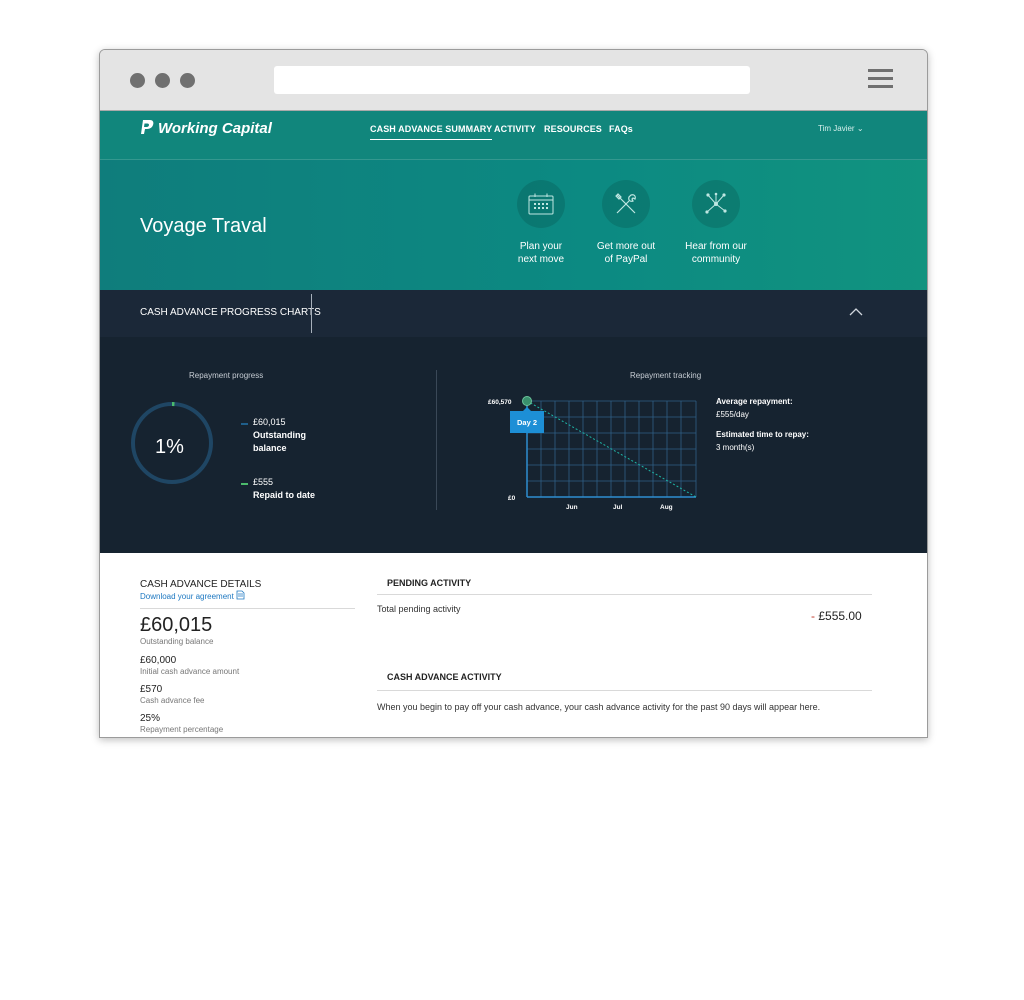 The width and height of the screenshot is (1024, 1000). Describe the element at coordinates (240, 595) in the screenshot. I see `document-icon` at that location.